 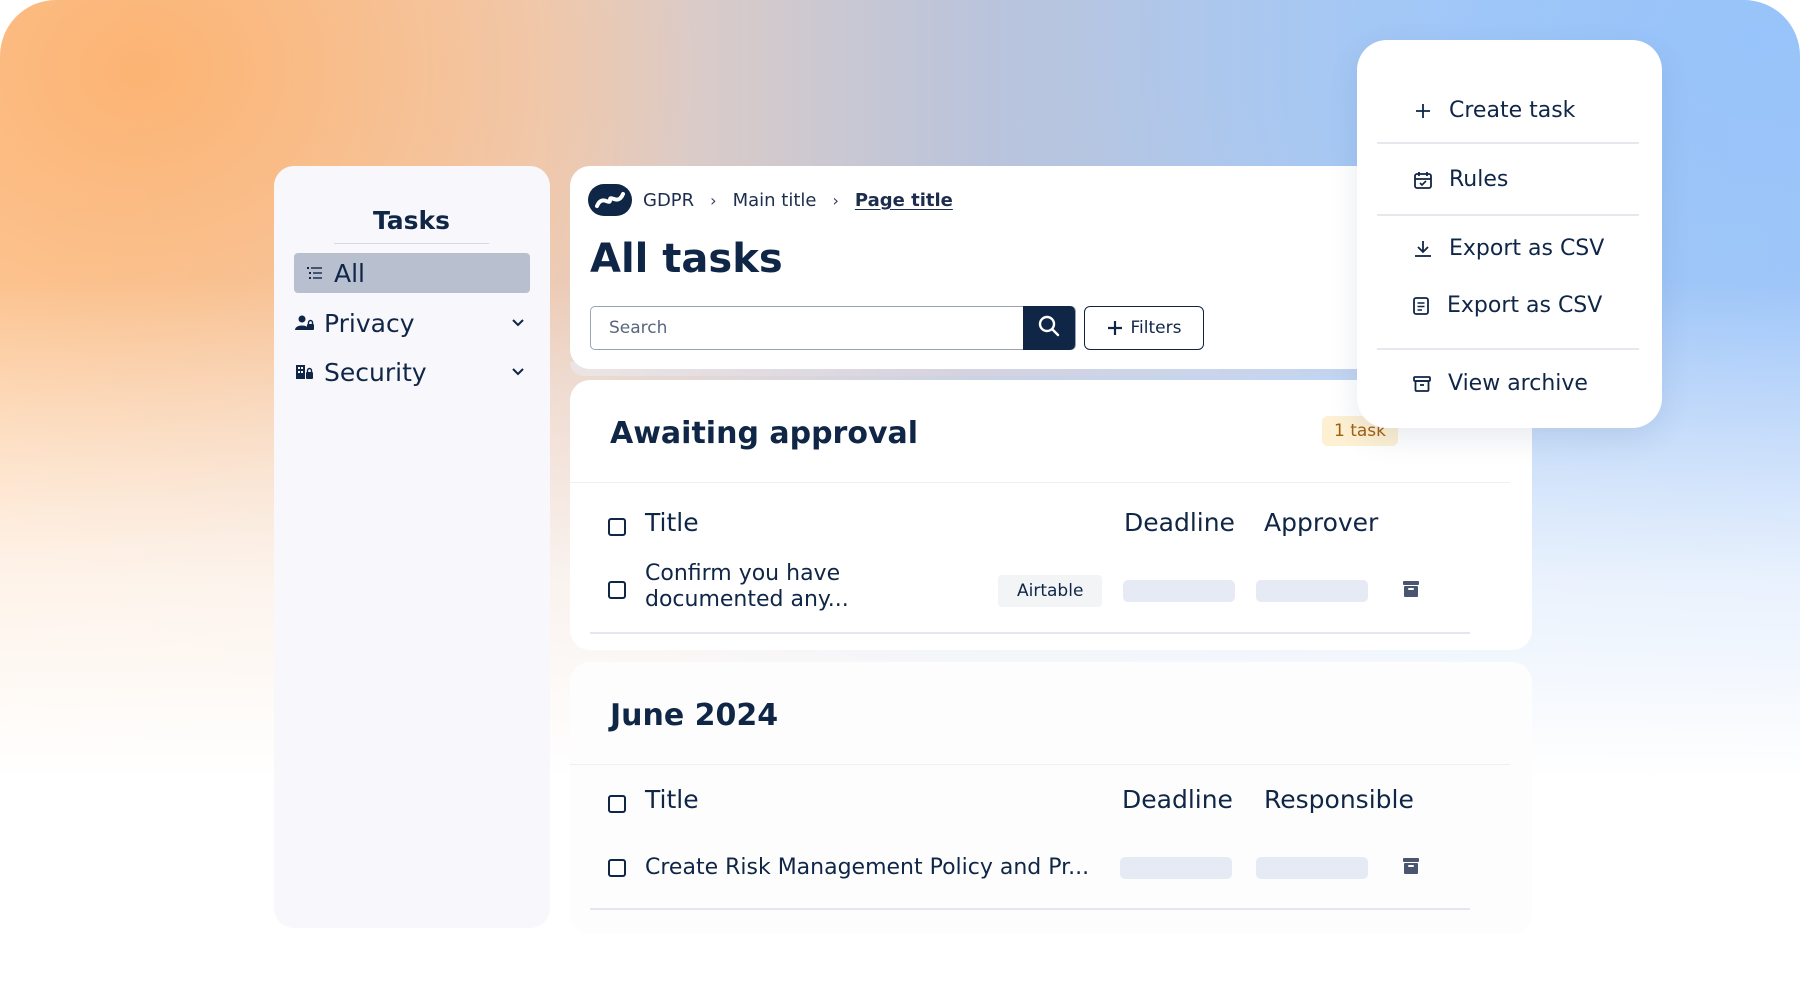 I want to click on menu-item-export-csv-document: Export as CSV, so click(x=1505, y=305).